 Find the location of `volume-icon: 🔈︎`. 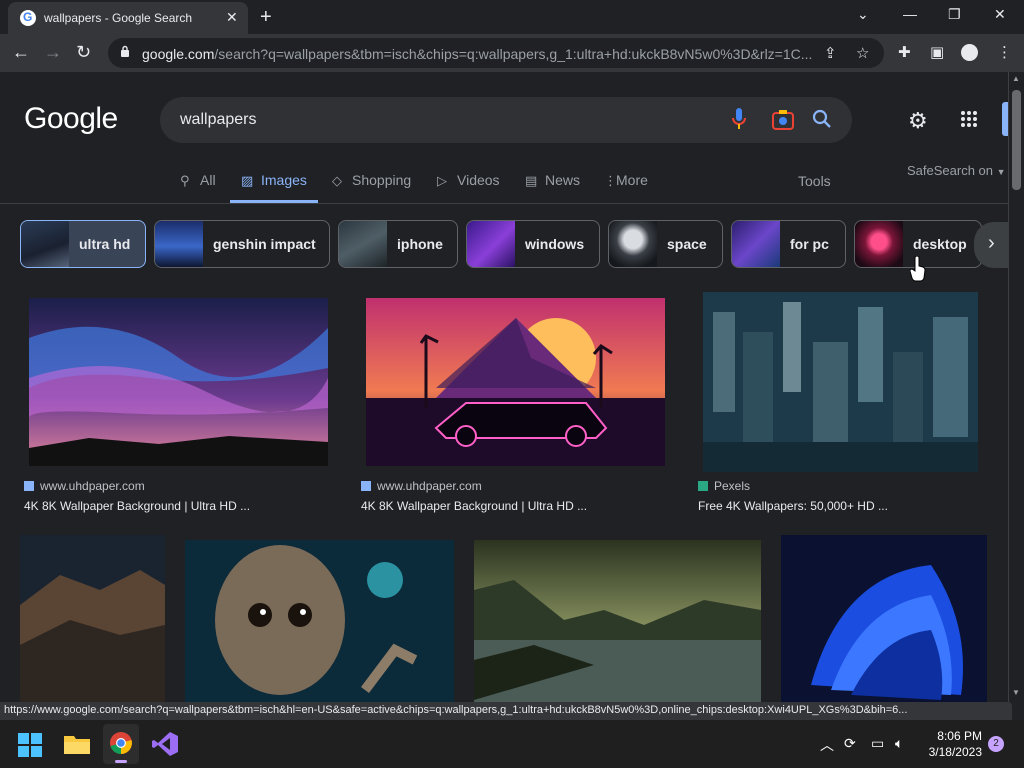

volume-icon: 🔈︎ is located at coordinates (899, 743).